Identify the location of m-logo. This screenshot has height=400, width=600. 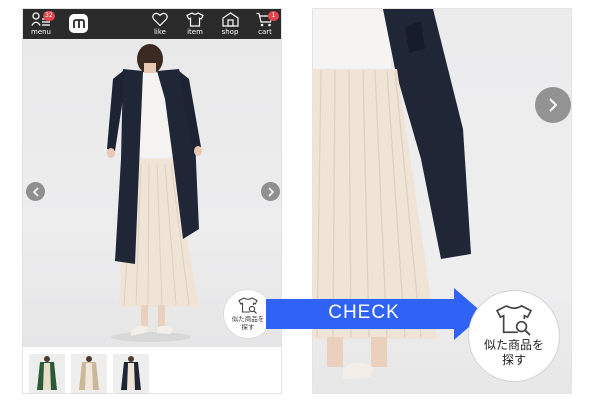
(78, 23).